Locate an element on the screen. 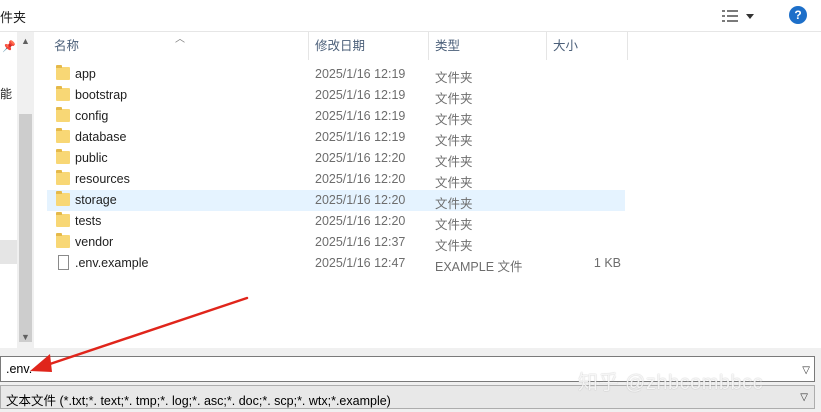  column-header: ︿ 名称 修改日期 类型 大小 is located at coordinates (427, 46).